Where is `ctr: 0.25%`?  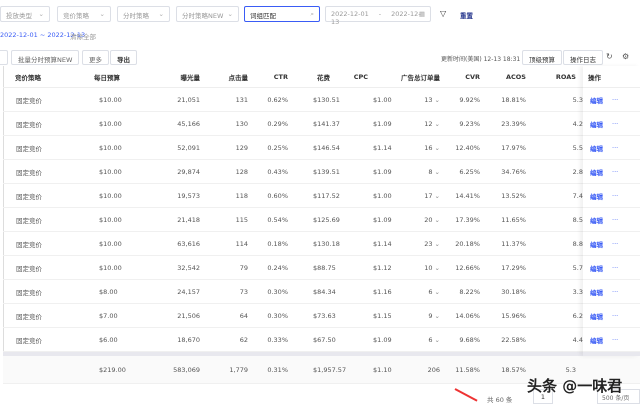
ctr: 0.25% is located at coordinates (277, 147).